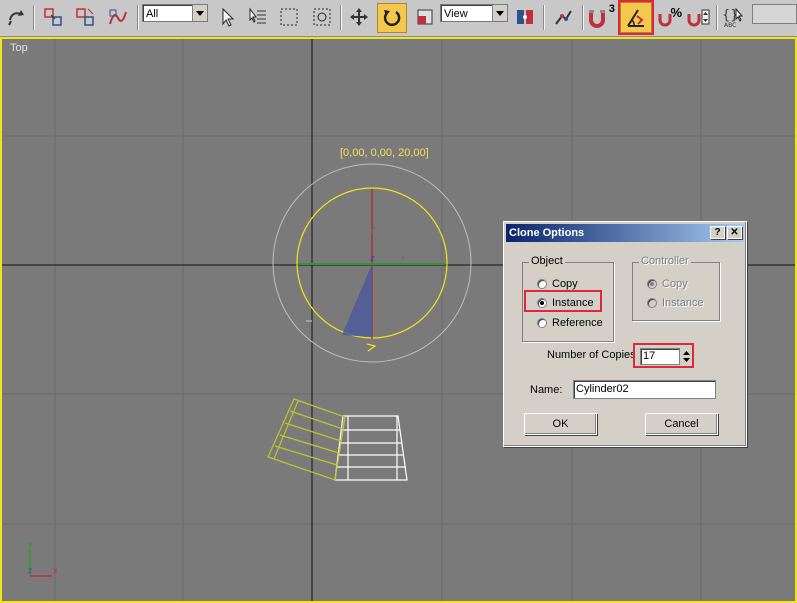  What do you see at coordinates (668, 17) in the screenshot?
I see `percent-snap-icon: %` at bounding box center [668, 17].